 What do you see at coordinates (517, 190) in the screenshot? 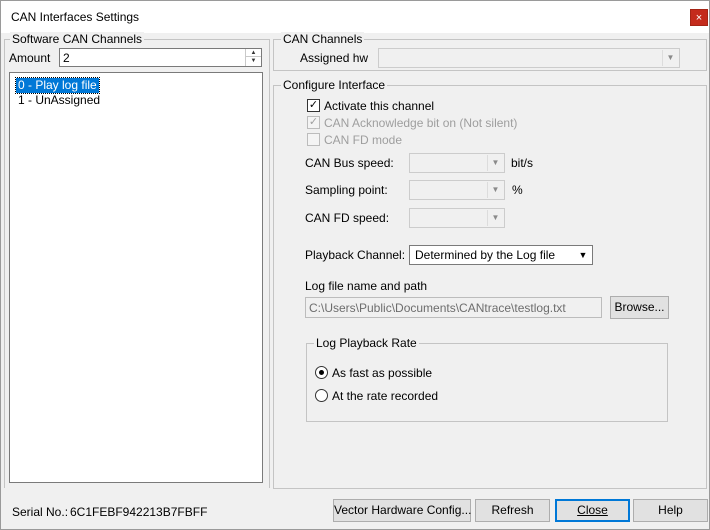
I see `sampling-point-unit: %` at bounding box center [517, 190].